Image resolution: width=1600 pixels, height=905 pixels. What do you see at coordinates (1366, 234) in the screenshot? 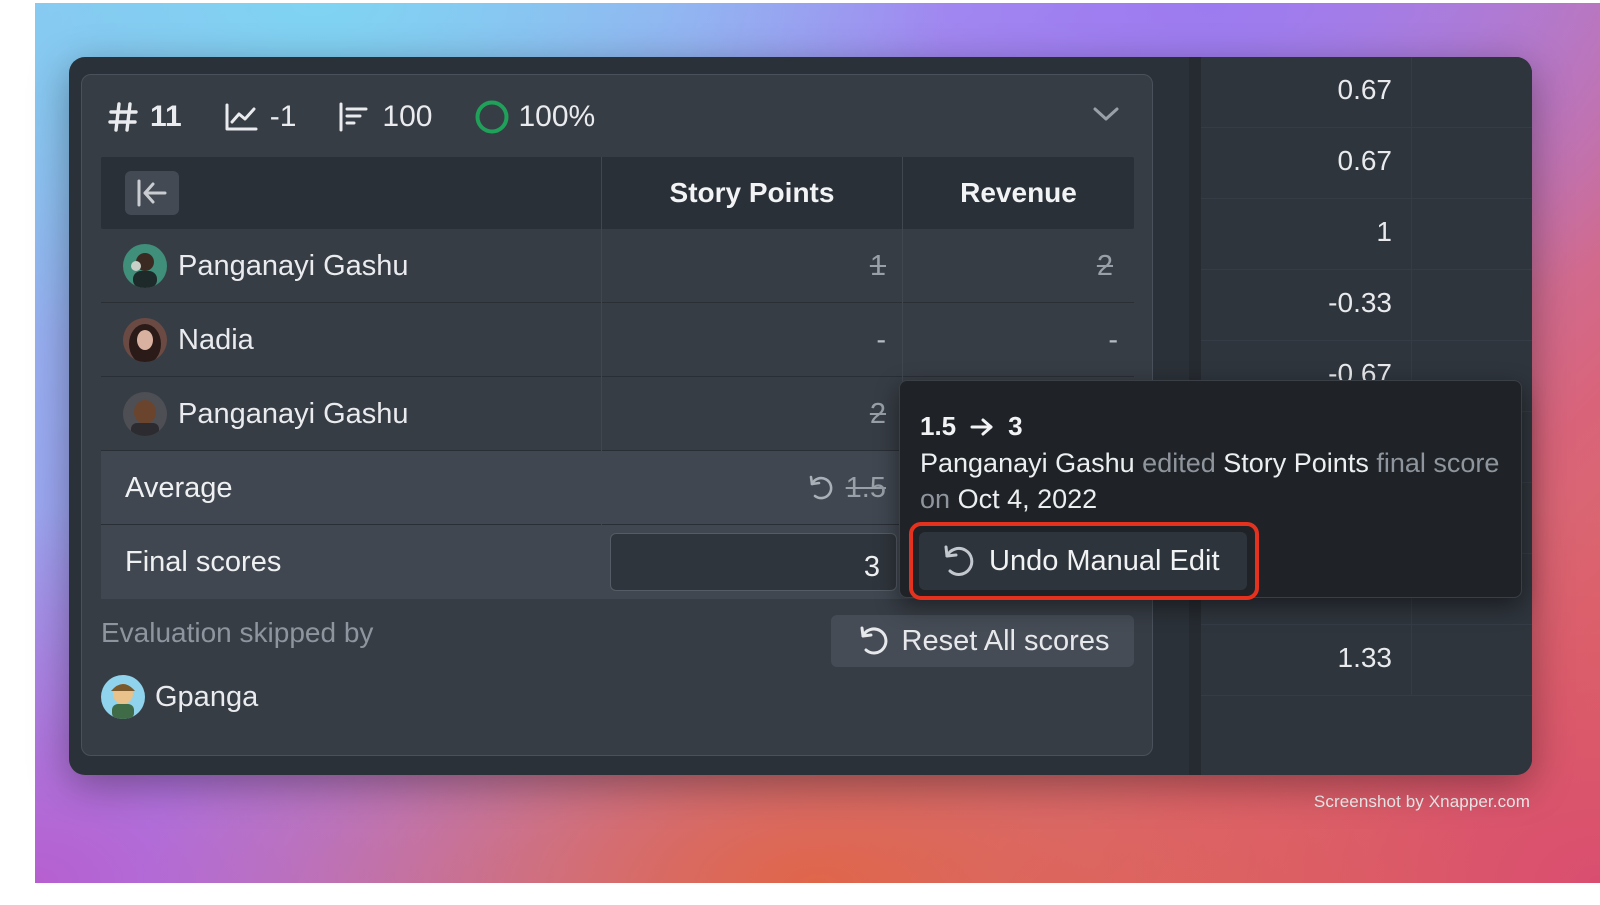
I see `score-row: 1` at bounding box center [1366, 234].